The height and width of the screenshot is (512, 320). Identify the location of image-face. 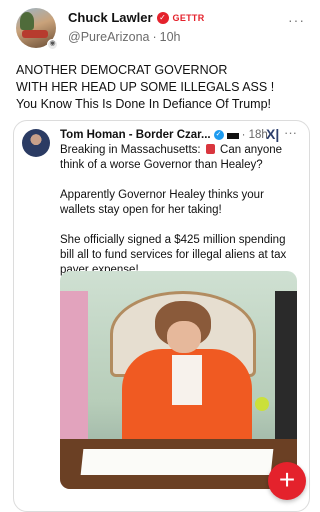
(184, 337).